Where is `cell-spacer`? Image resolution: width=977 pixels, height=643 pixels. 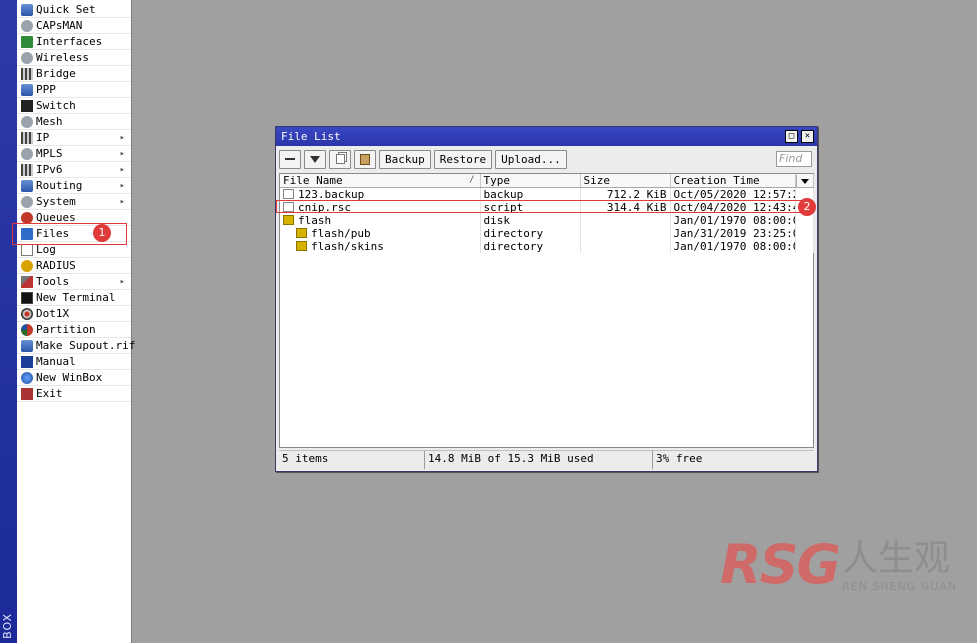
cell-spacer is located at coordinates (804, 233).